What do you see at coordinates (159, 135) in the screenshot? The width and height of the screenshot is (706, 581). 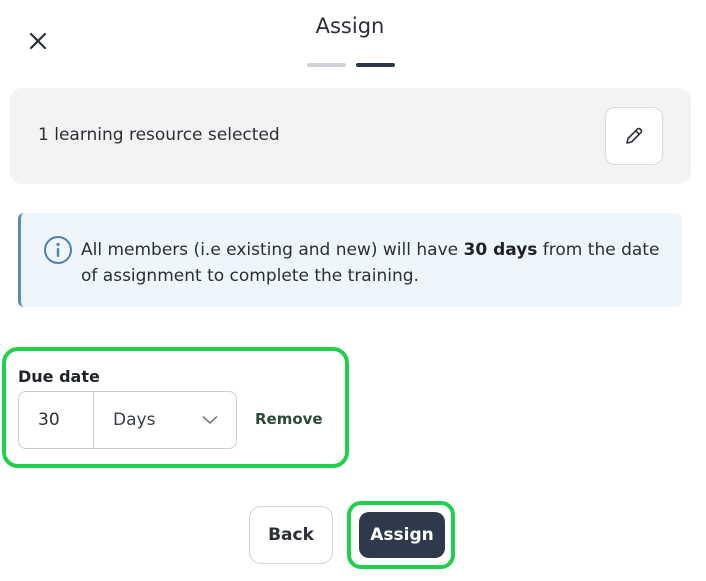 I see `resource-summary: 1 learning resource selected` at bounding box center [159, 135].